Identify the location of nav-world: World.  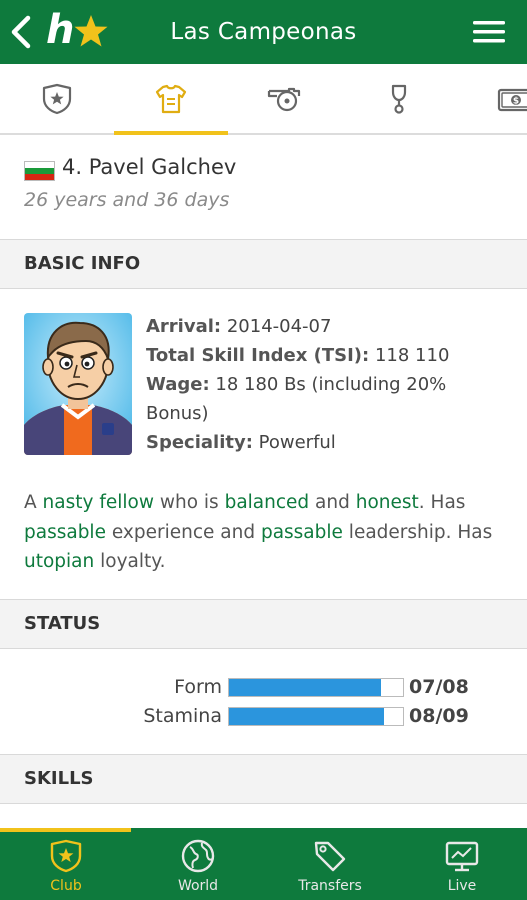
(198, 864).